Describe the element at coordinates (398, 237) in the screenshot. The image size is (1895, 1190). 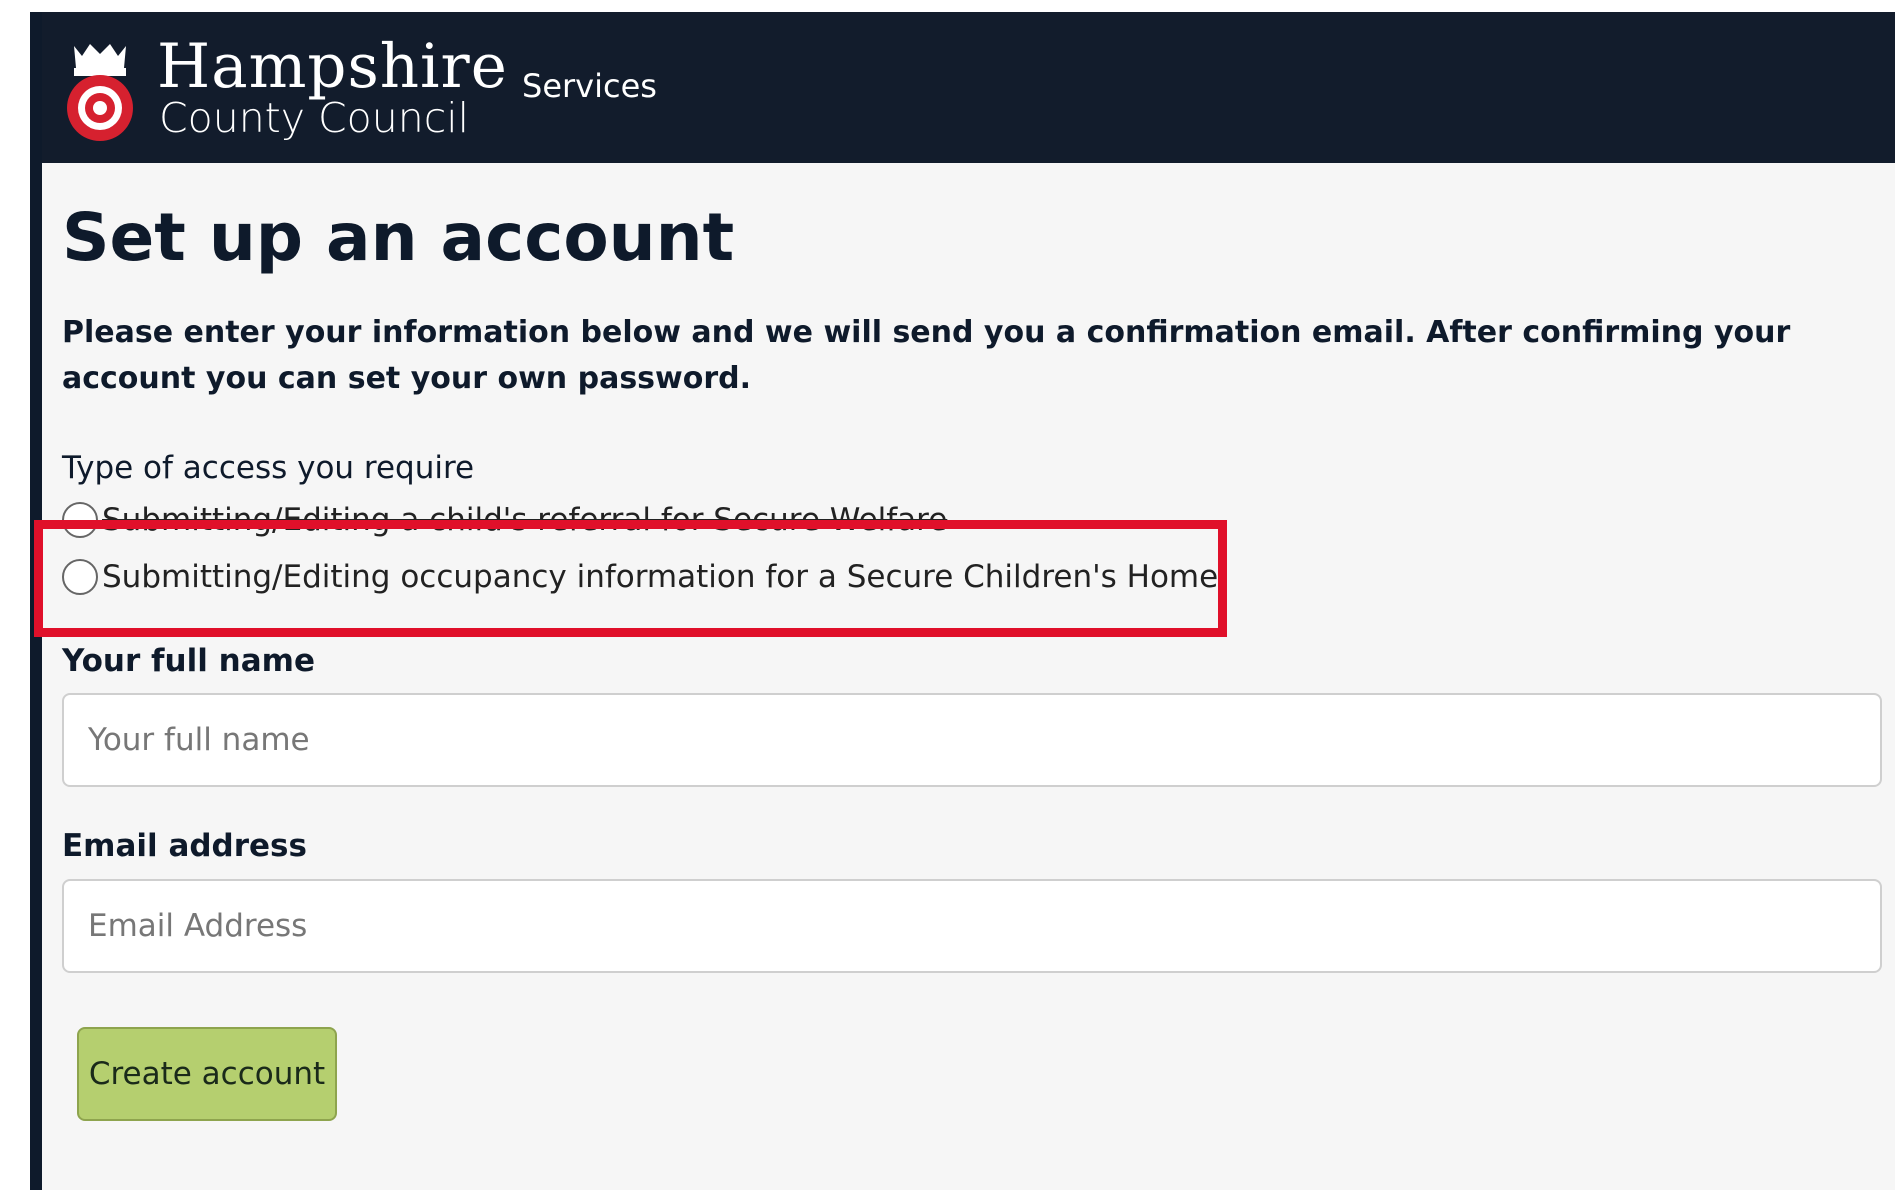
I see `page-title: Set up an account` at that location.